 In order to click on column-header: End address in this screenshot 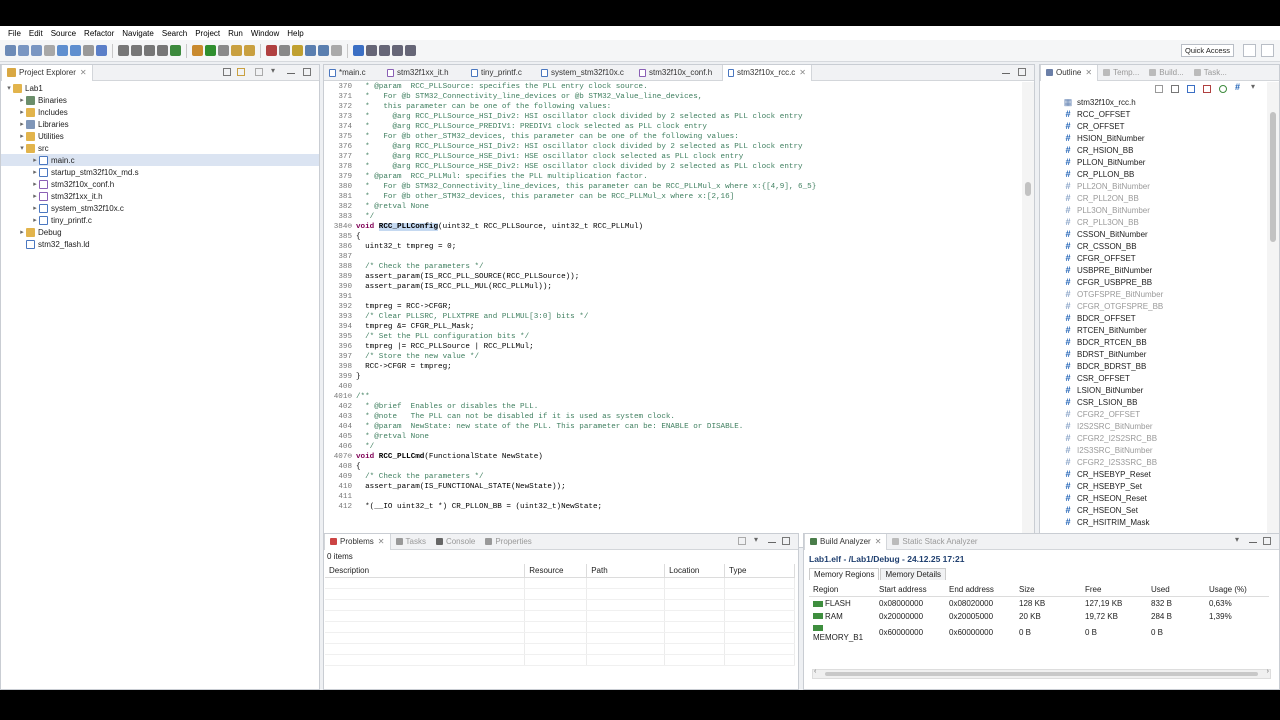, I will do `click(980, 590)`.